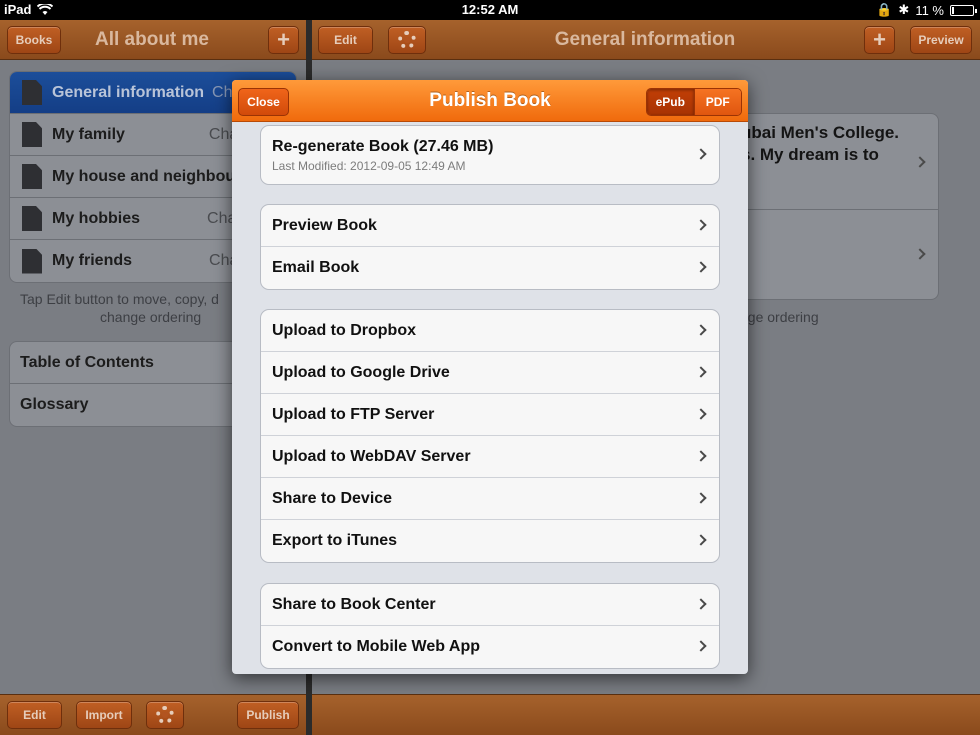  What do you see at coordinates (953, 10) in the screenshot?
I see `battery-fill` at bounding box center [953, 10].